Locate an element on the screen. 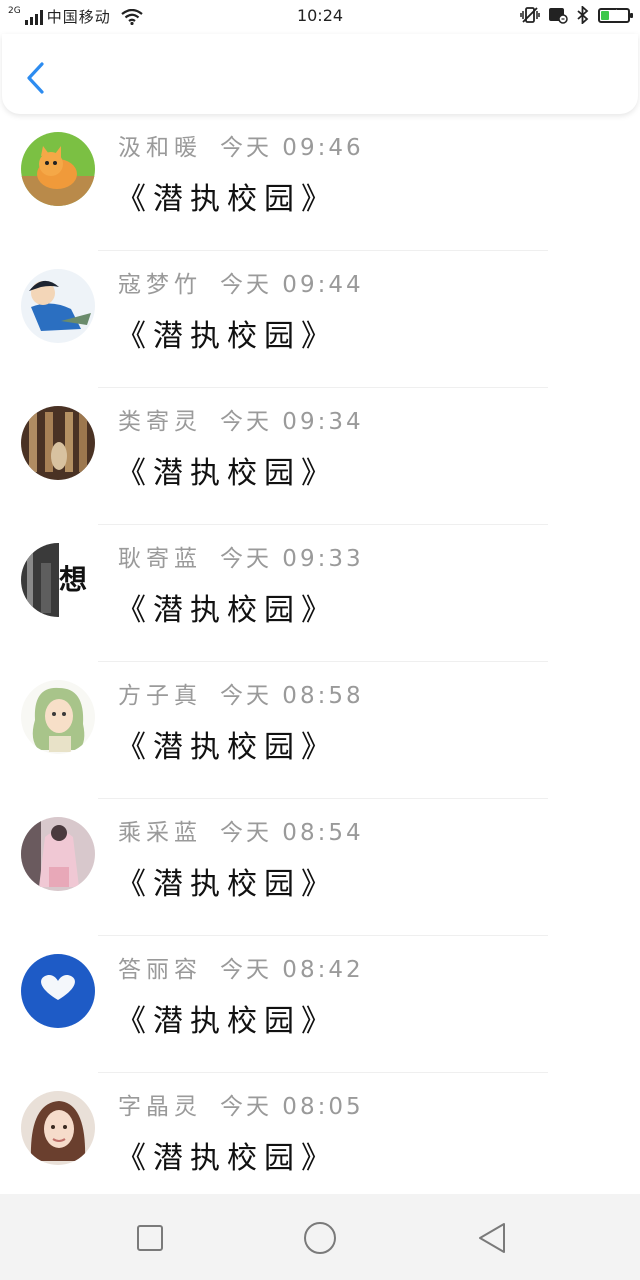 This screenshot has height=1280, width=640. message-meta: 乘采蓝 今天 08:54 is located at coordinates (241, 830).